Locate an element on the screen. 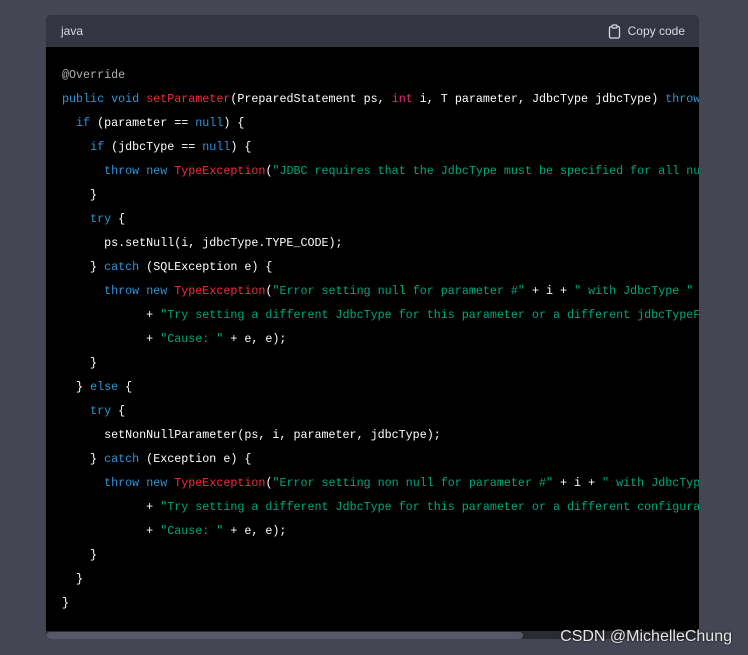 This screenshot has height=655, width=748. scrollbar-thumb is located at coordinates (284, 635).